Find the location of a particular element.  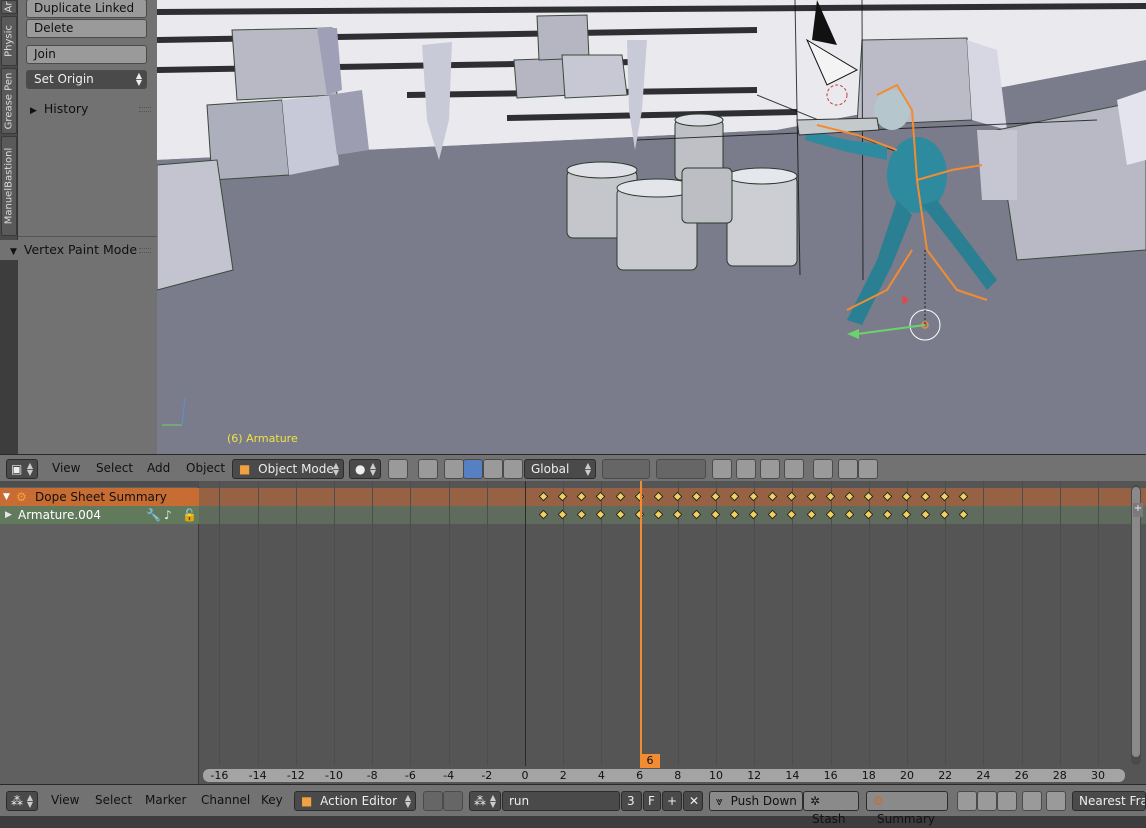

action-users-count: 3 is located at coordinates (631, 801).